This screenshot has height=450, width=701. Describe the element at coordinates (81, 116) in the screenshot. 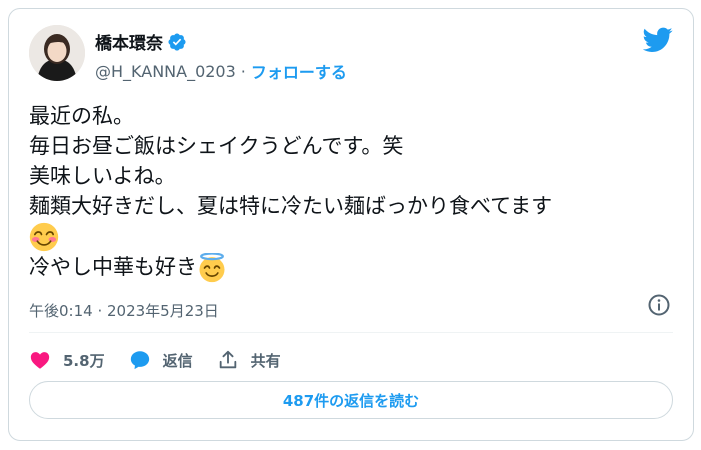

I see `tweet-line: 最近の私。` at that location.